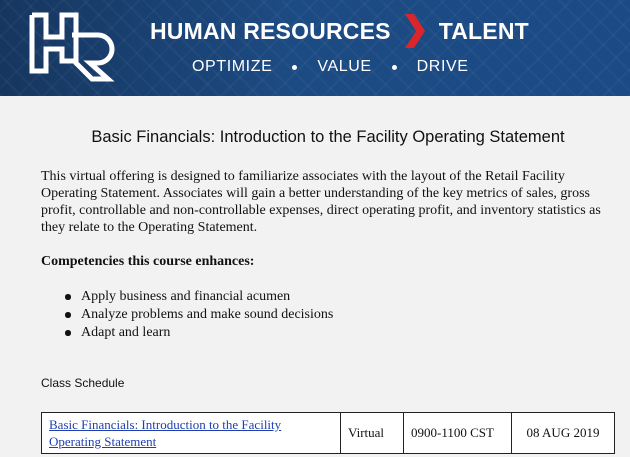  What do you see at coordinates (344, 66) in the screenshot?
I see `banner-subtitle-value: VALUE` at bounding box center [344, 66].